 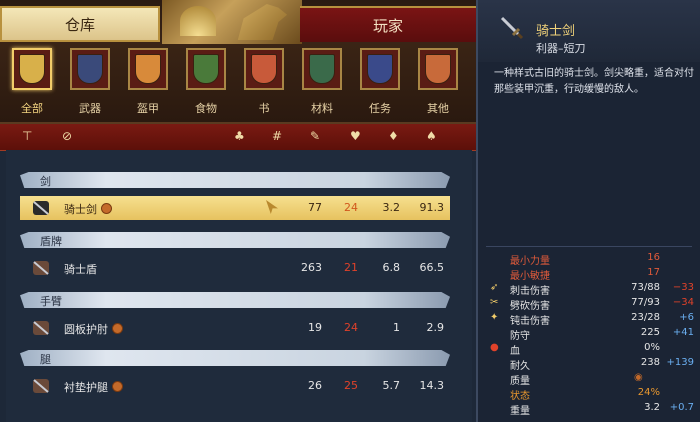 I want to click on filter-bar: ⊤ ⊘ ♣ # ✎ ♥ ♦ ♠, so click(x=238, y=137).